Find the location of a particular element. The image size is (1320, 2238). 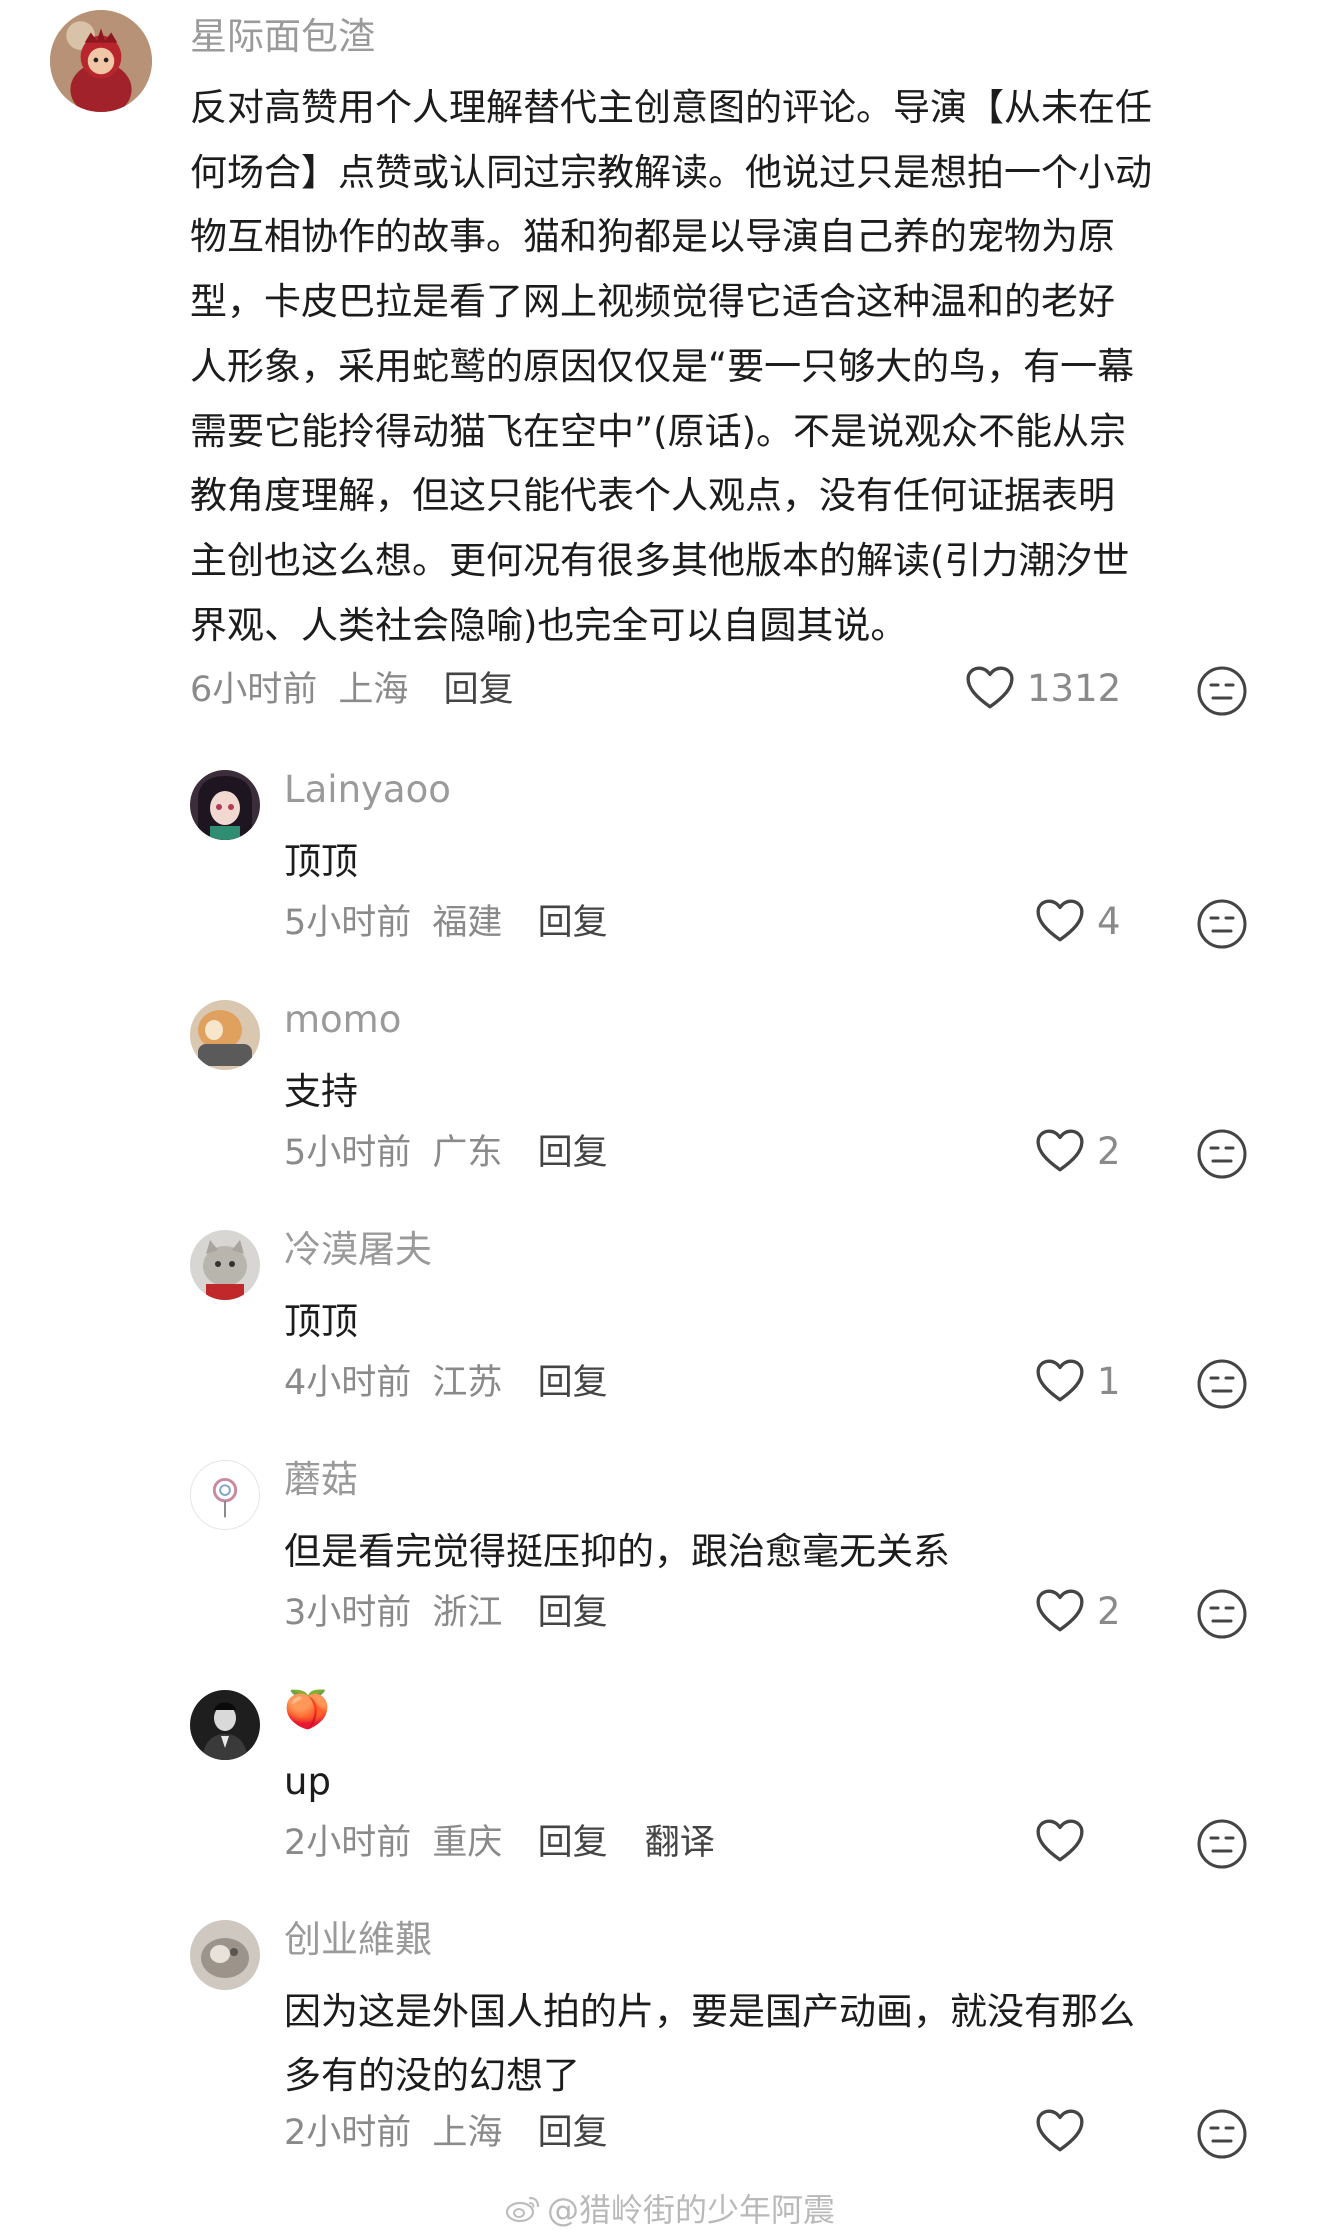

comment-meta: 4小时前 江苏 回复 is located at coordinates (446, 1383).